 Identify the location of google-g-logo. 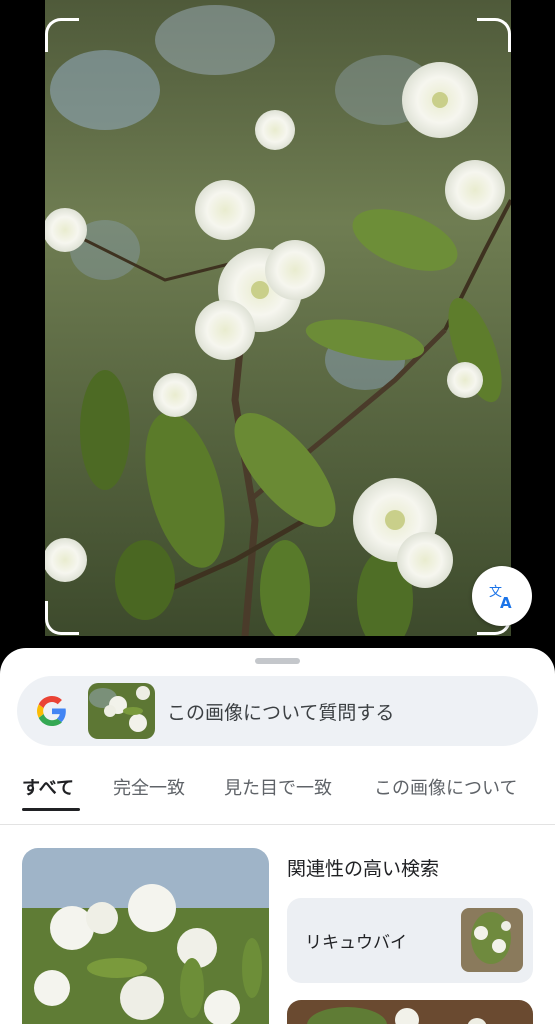
(51, 711).